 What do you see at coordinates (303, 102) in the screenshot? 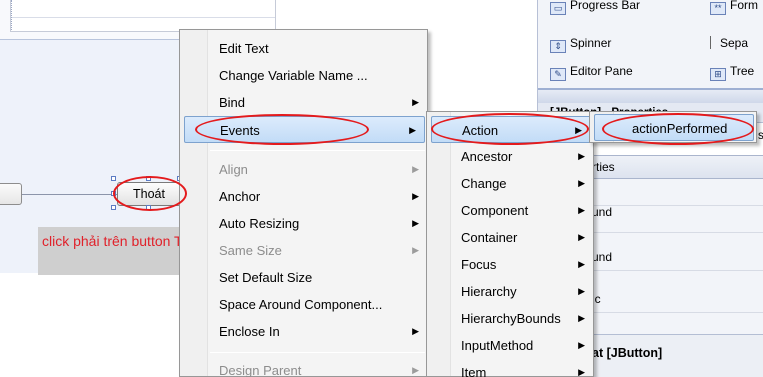
I see `menu-item-bind: Bind ▶` at bounding box center [303, 102].